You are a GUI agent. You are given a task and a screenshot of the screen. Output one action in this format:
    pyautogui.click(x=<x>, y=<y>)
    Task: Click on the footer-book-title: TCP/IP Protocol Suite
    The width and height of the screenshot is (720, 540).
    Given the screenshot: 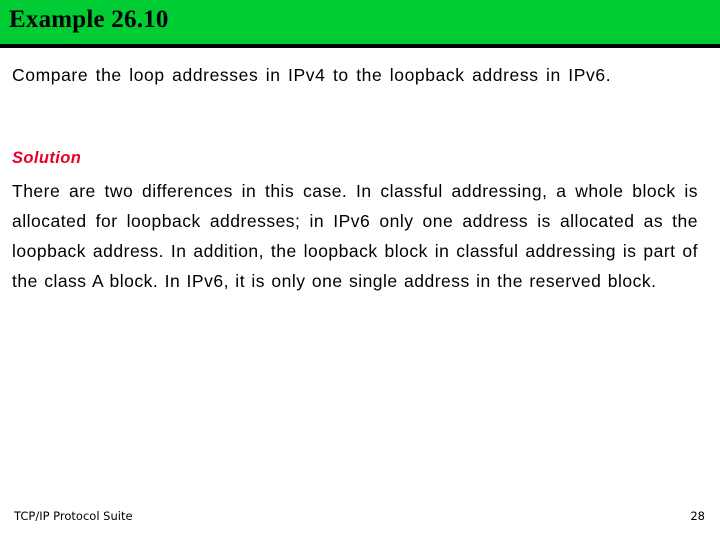 What is the action you would take?
    pyautogui.click(x=73, y=516)
    